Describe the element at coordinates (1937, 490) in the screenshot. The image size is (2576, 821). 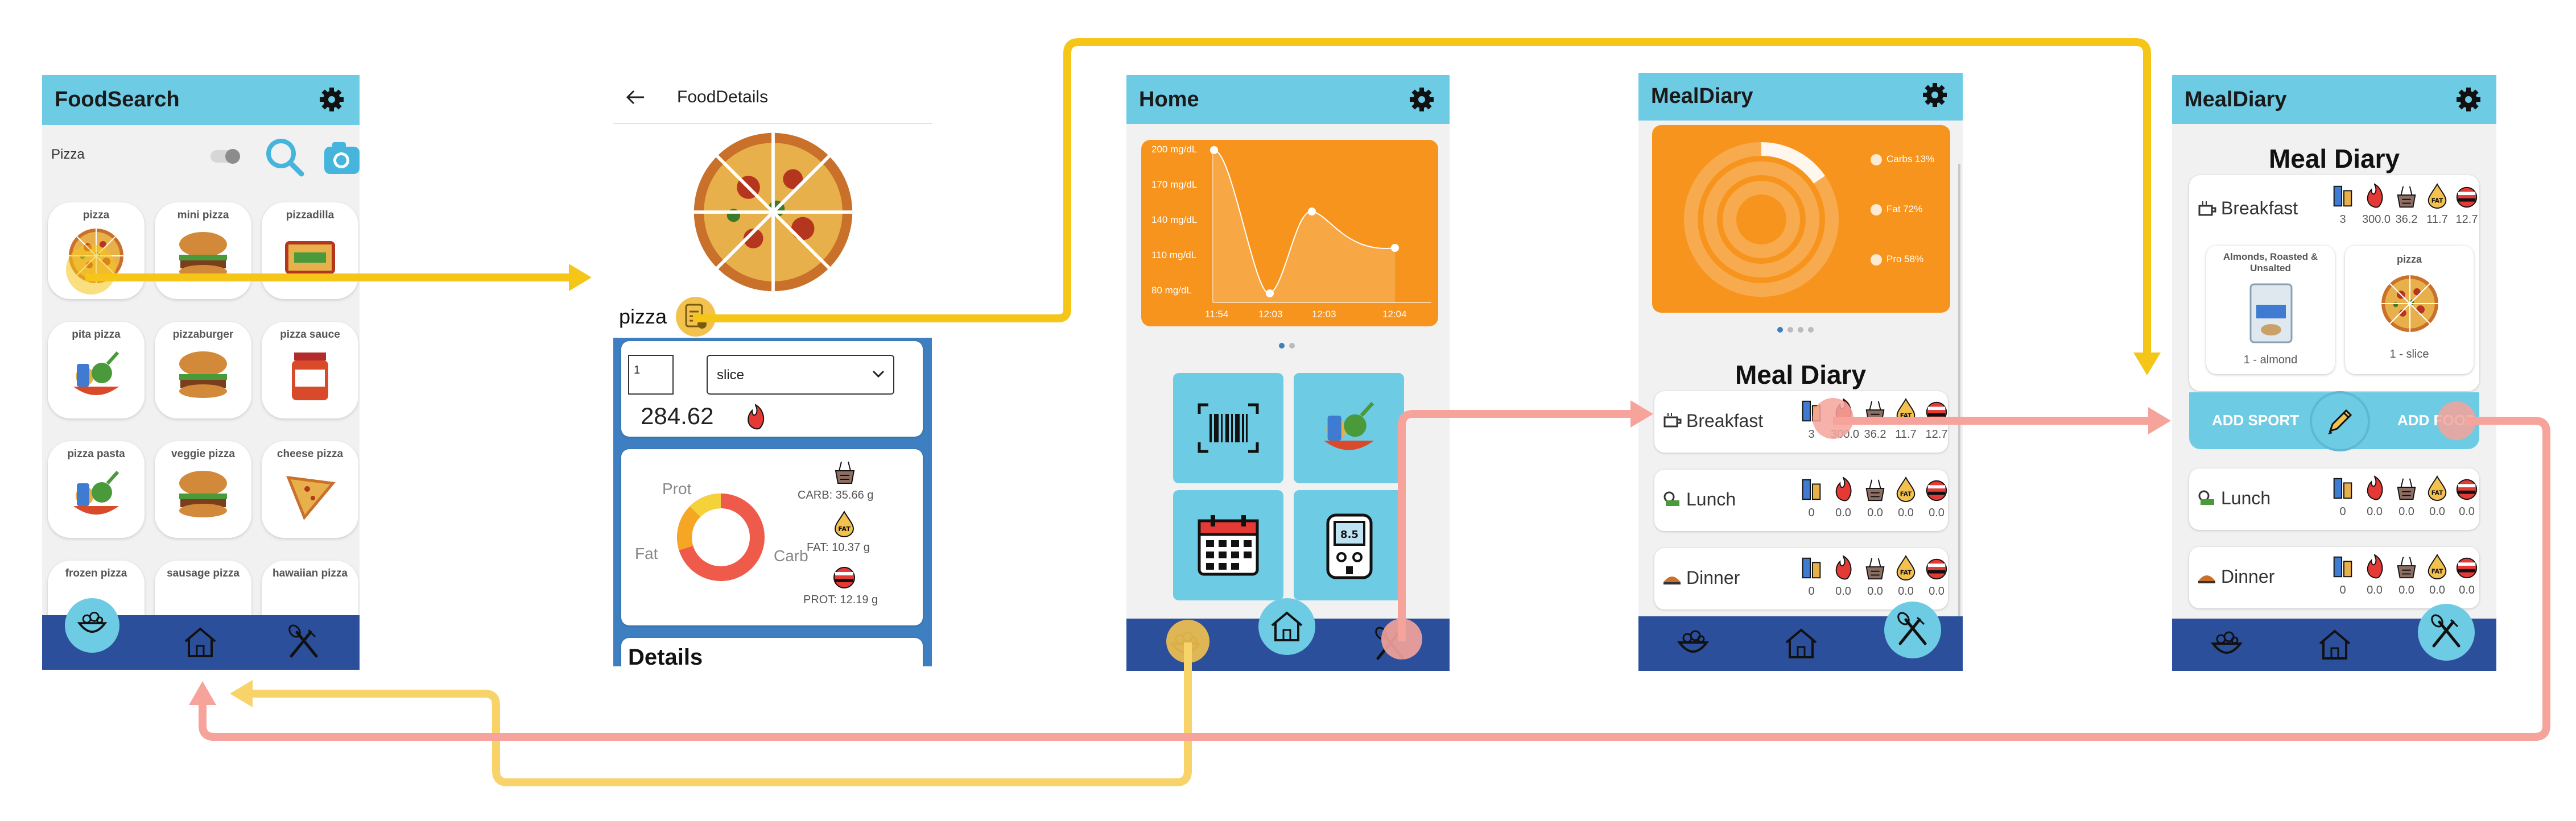
I see `steak-icon` at that location.